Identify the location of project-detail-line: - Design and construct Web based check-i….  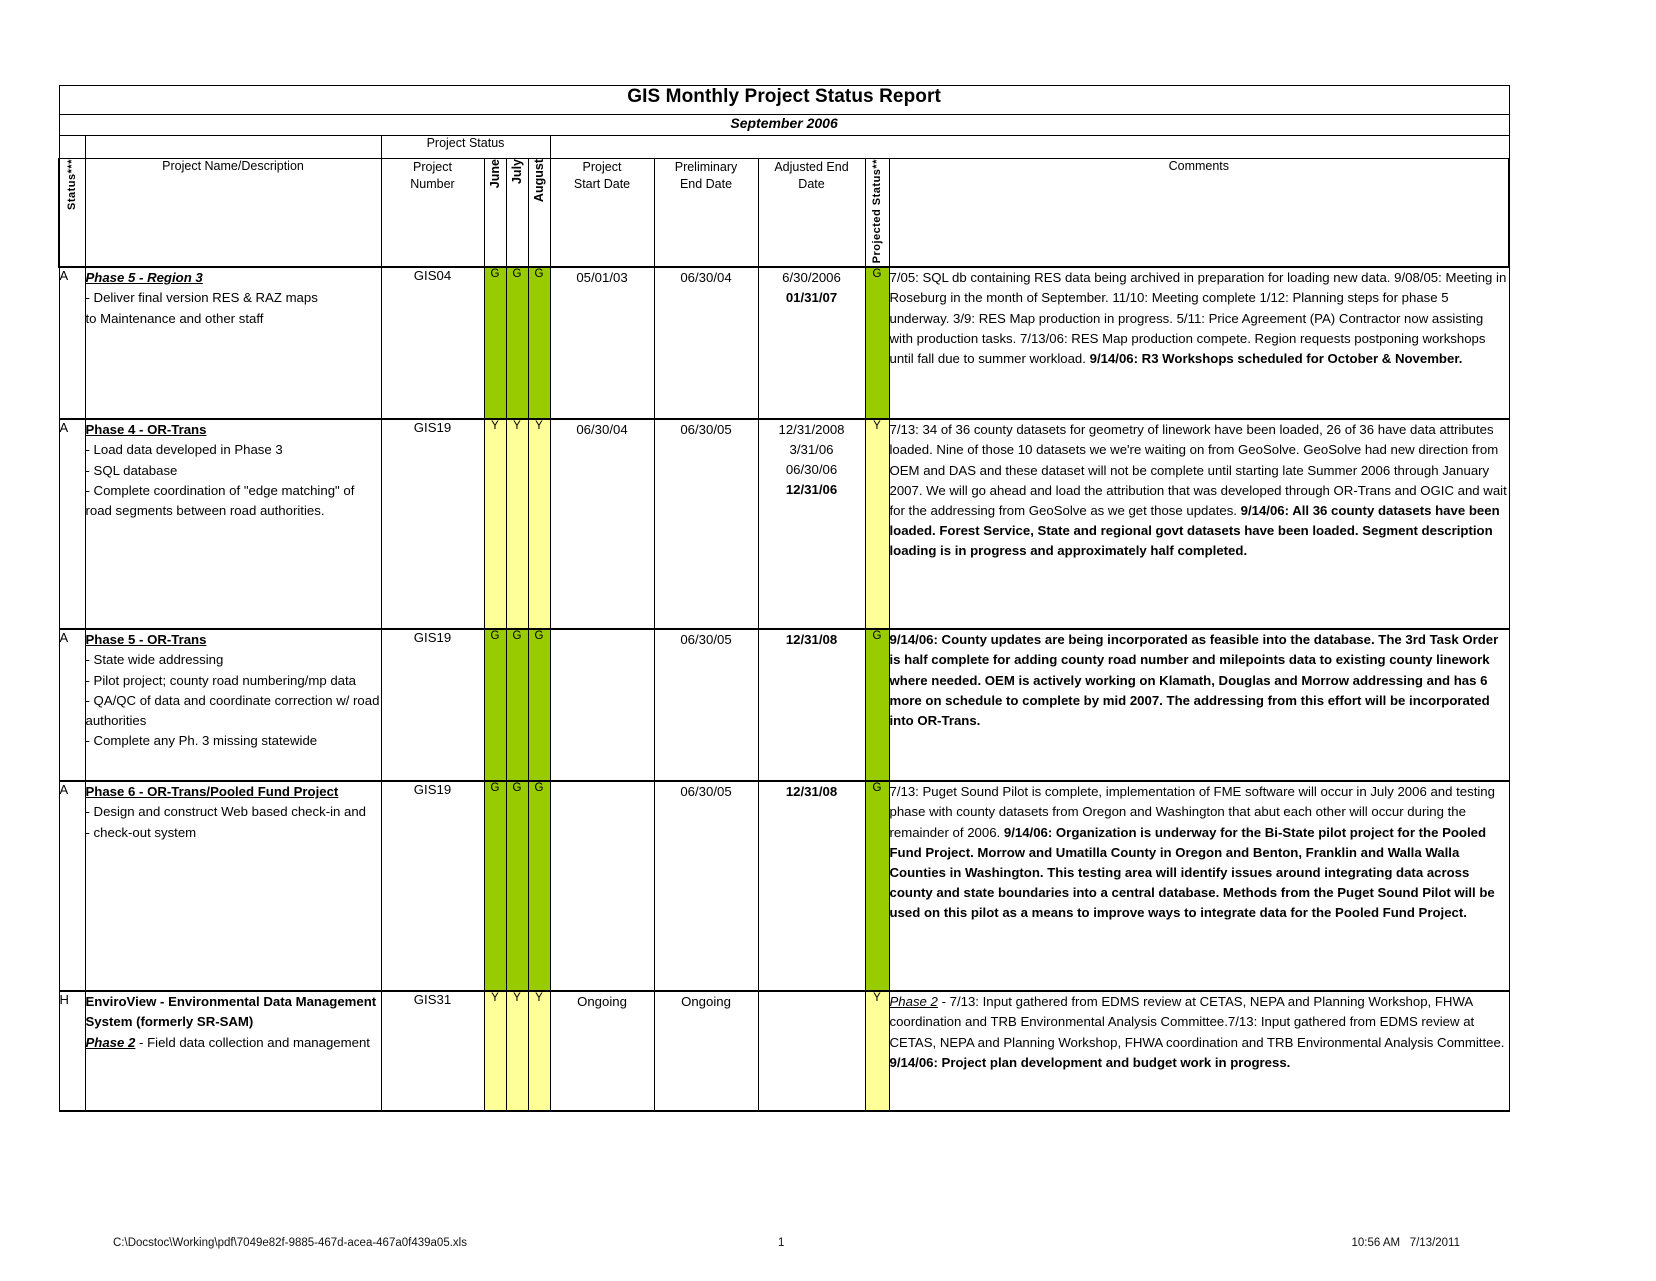
(226, 812).